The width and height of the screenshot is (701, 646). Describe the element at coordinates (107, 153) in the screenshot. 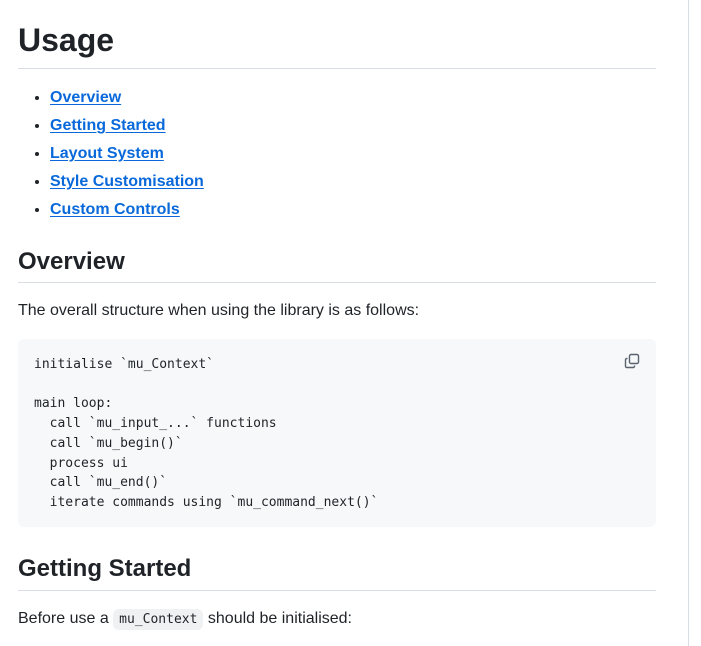

I see `toc-link-layout-system: Layout System` at that location.